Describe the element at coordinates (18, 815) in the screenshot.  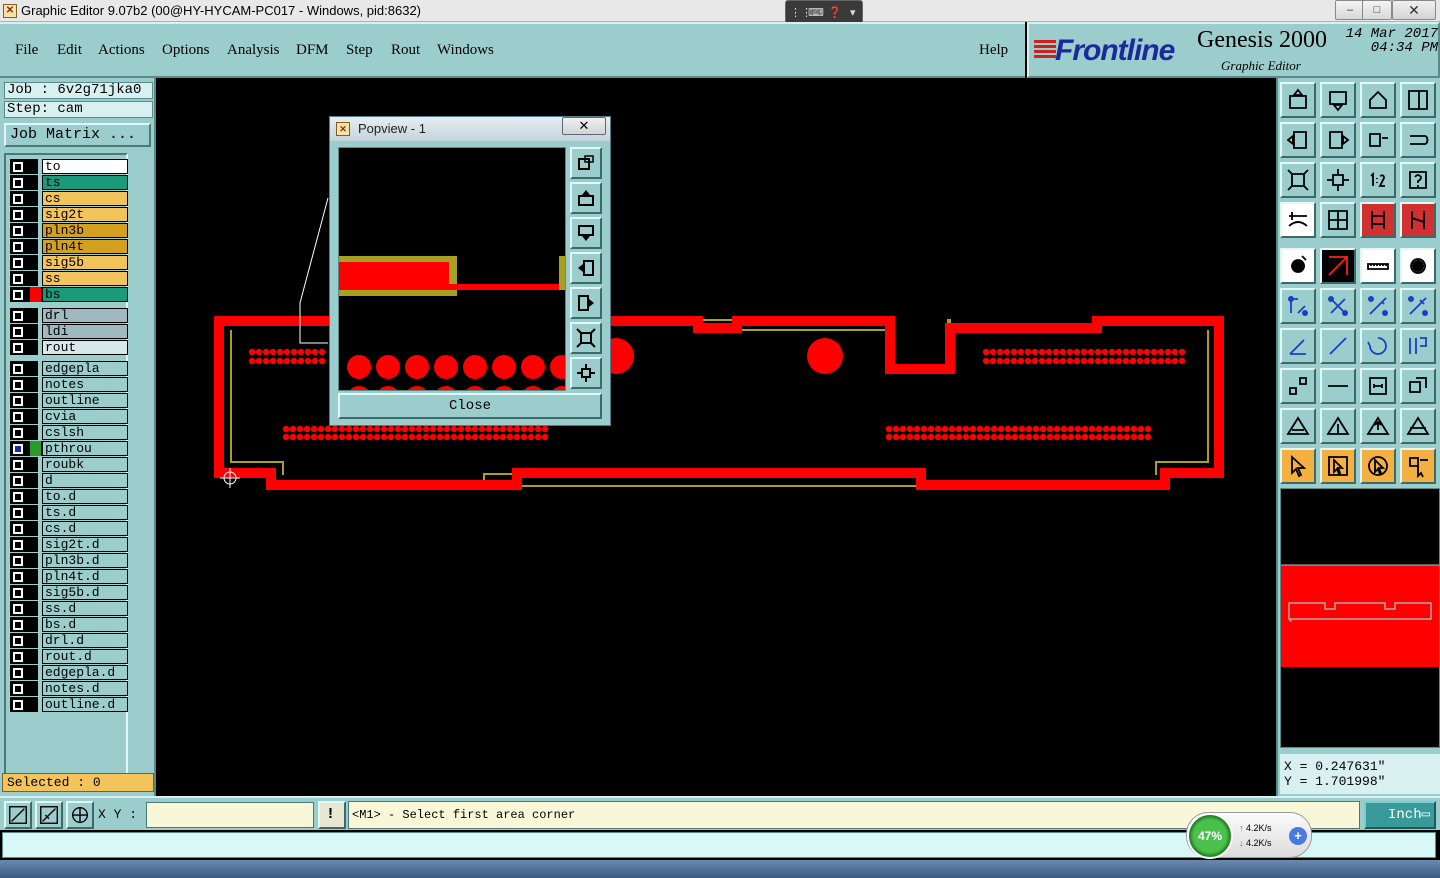
I see `snap-mode-button` at that location.